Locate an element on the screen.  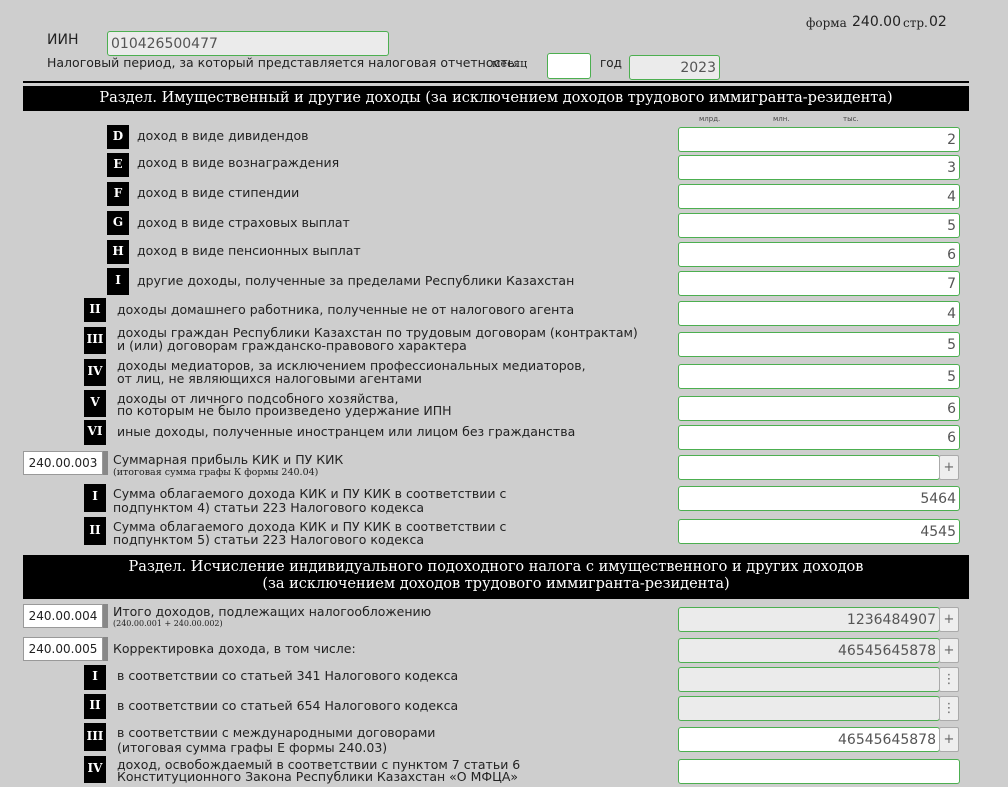
kik-label: Суммарная прибыль КИК и ПУ КИК is located at coordinates (228, 459).